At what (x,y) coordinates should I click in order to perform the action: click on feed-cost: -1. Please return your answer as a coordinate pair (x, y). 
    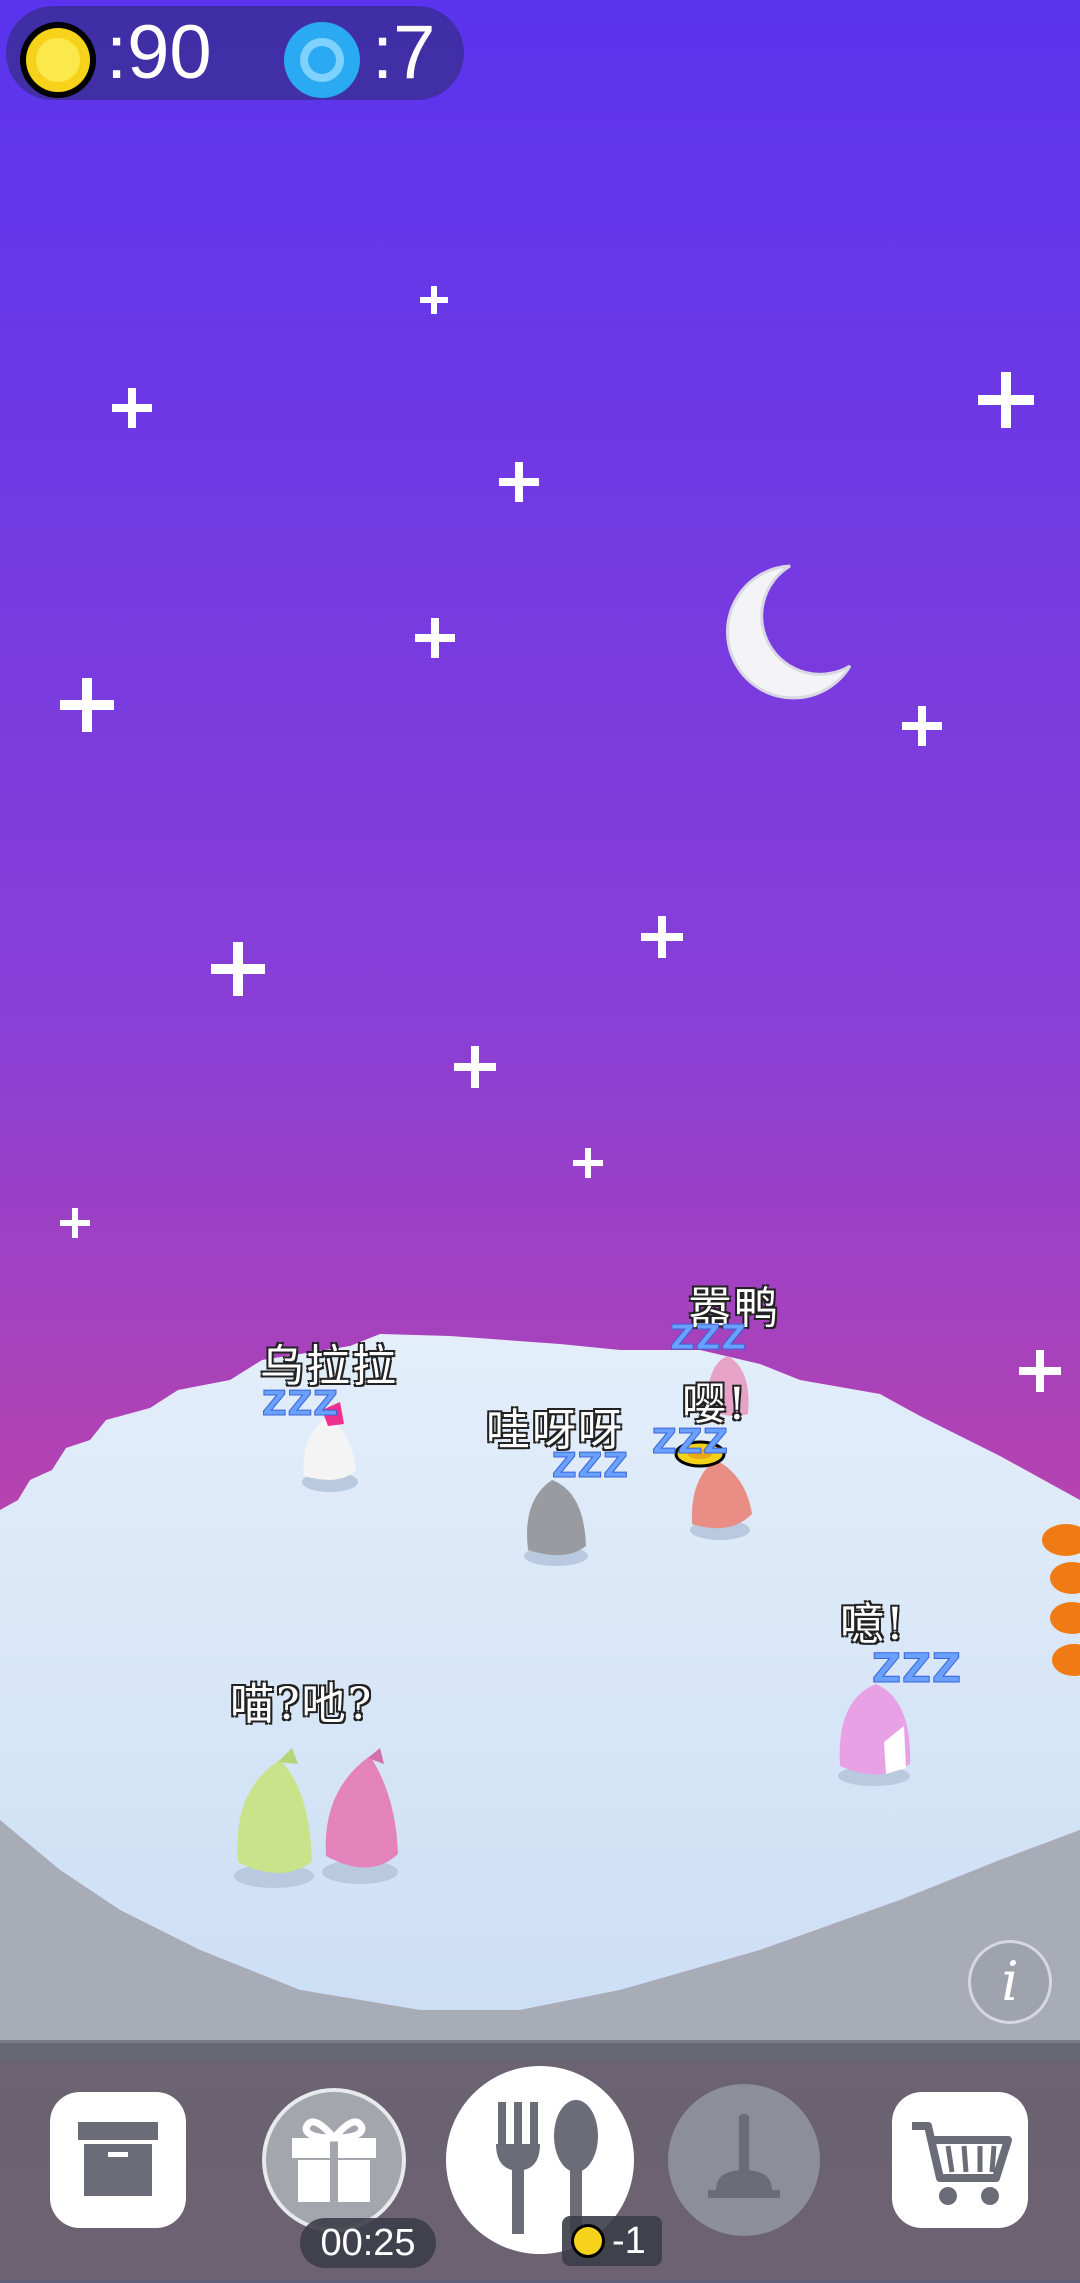
    Looking at the image, I should click on (612, 2241).